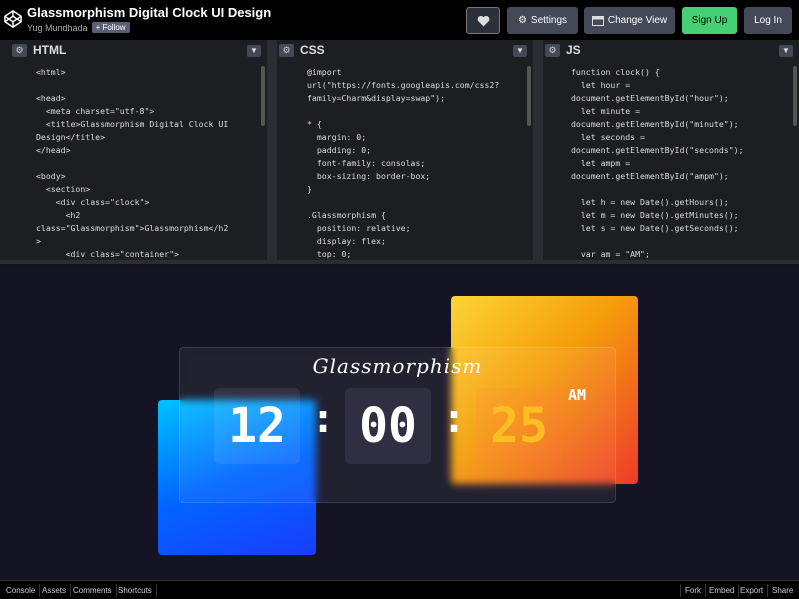 Image resolution: width=799 pixels, height=599 pixels. I want to click on code-line: function clock() {, so click(682, 72).